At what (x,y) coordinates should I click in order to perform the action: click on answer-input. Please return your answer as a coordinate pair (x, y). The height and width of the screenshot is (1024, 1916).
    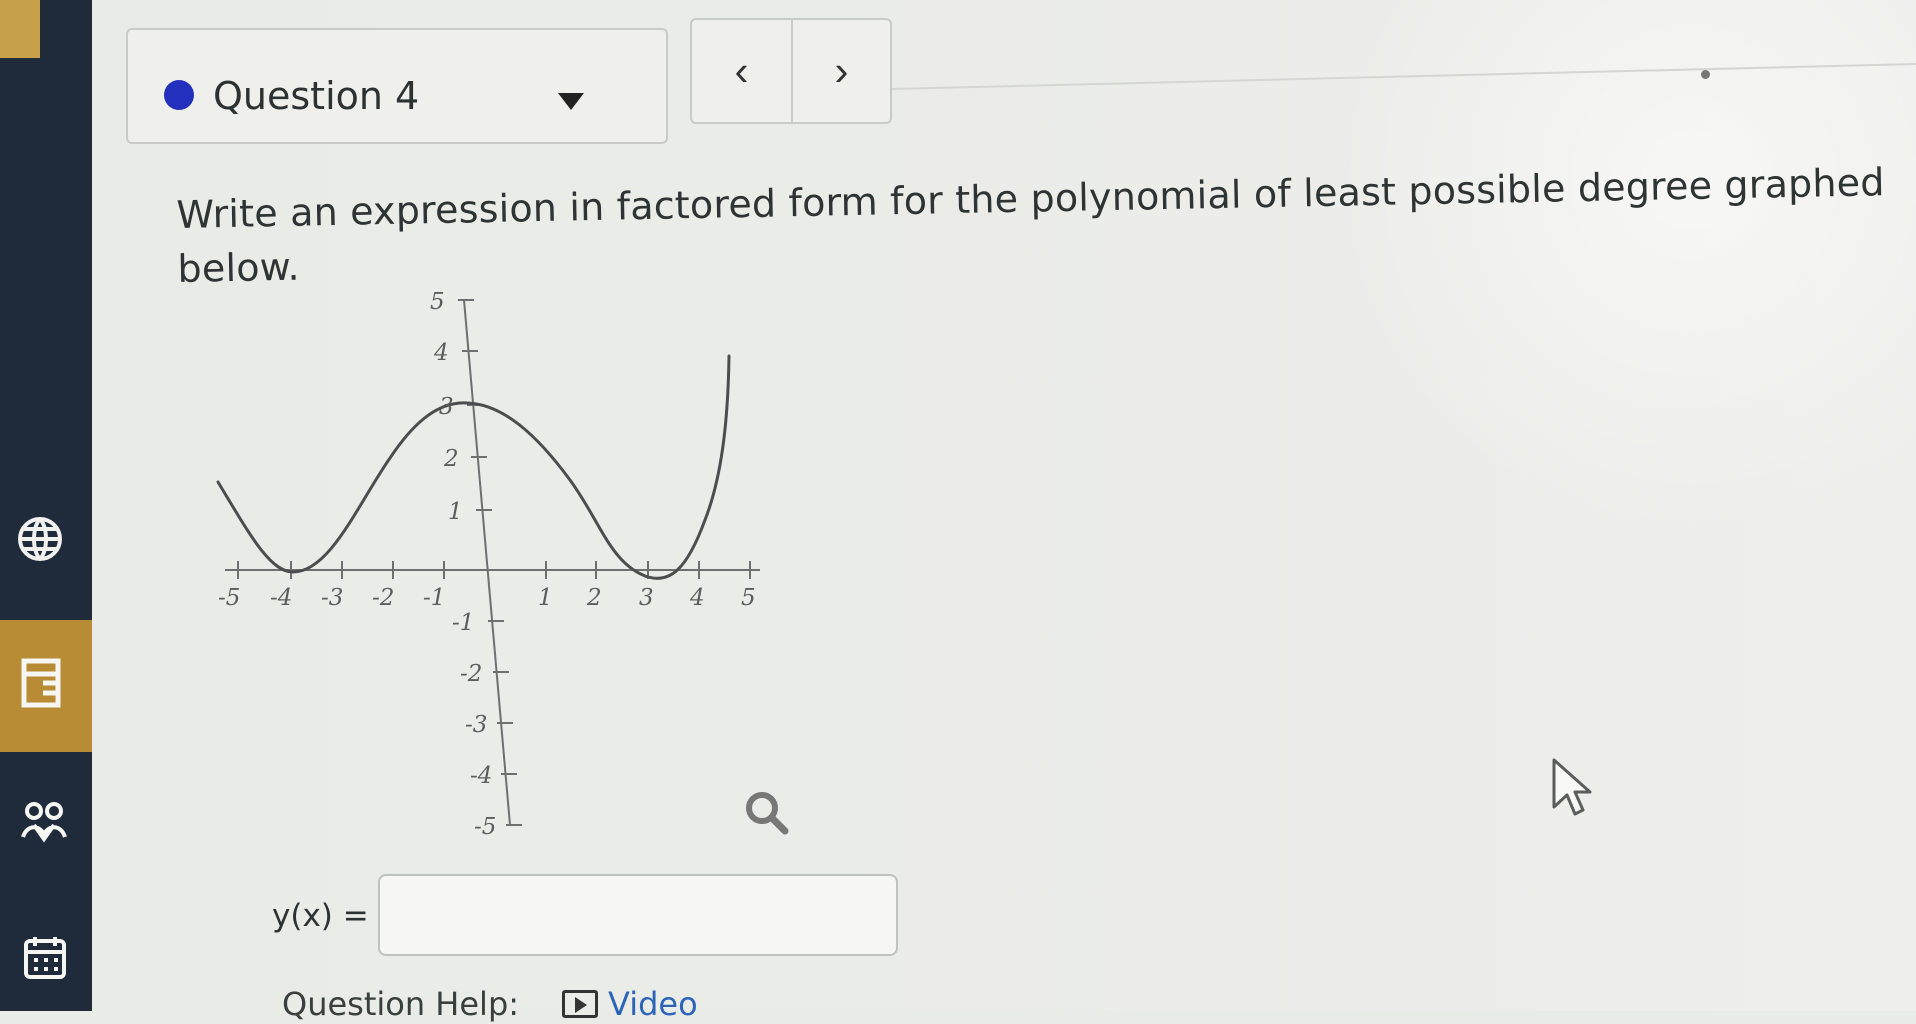
    Looking at the image, I should click on (638, 915).